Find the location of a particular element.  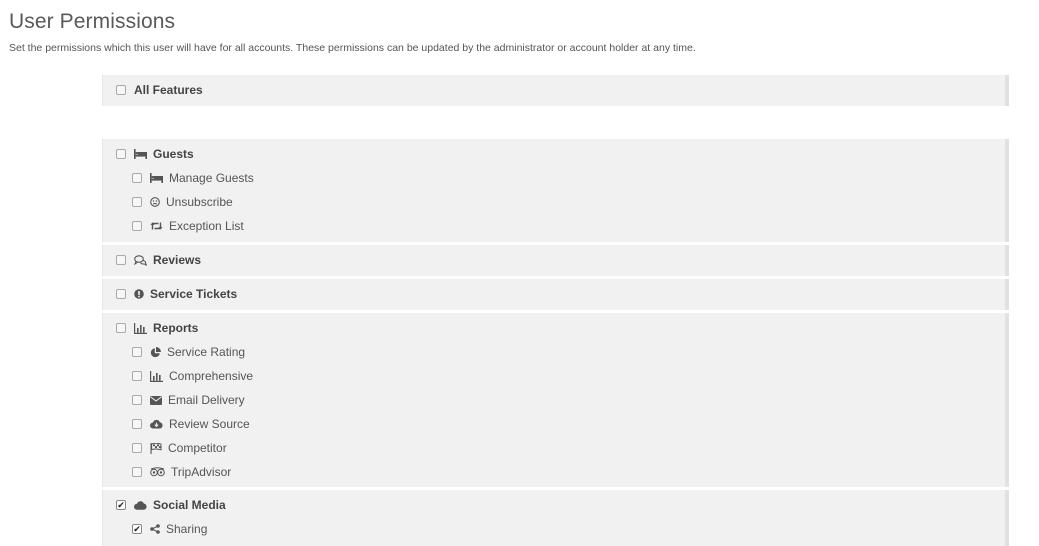

social-media-checkbox: ✔ is located at coordinates (121, 505).